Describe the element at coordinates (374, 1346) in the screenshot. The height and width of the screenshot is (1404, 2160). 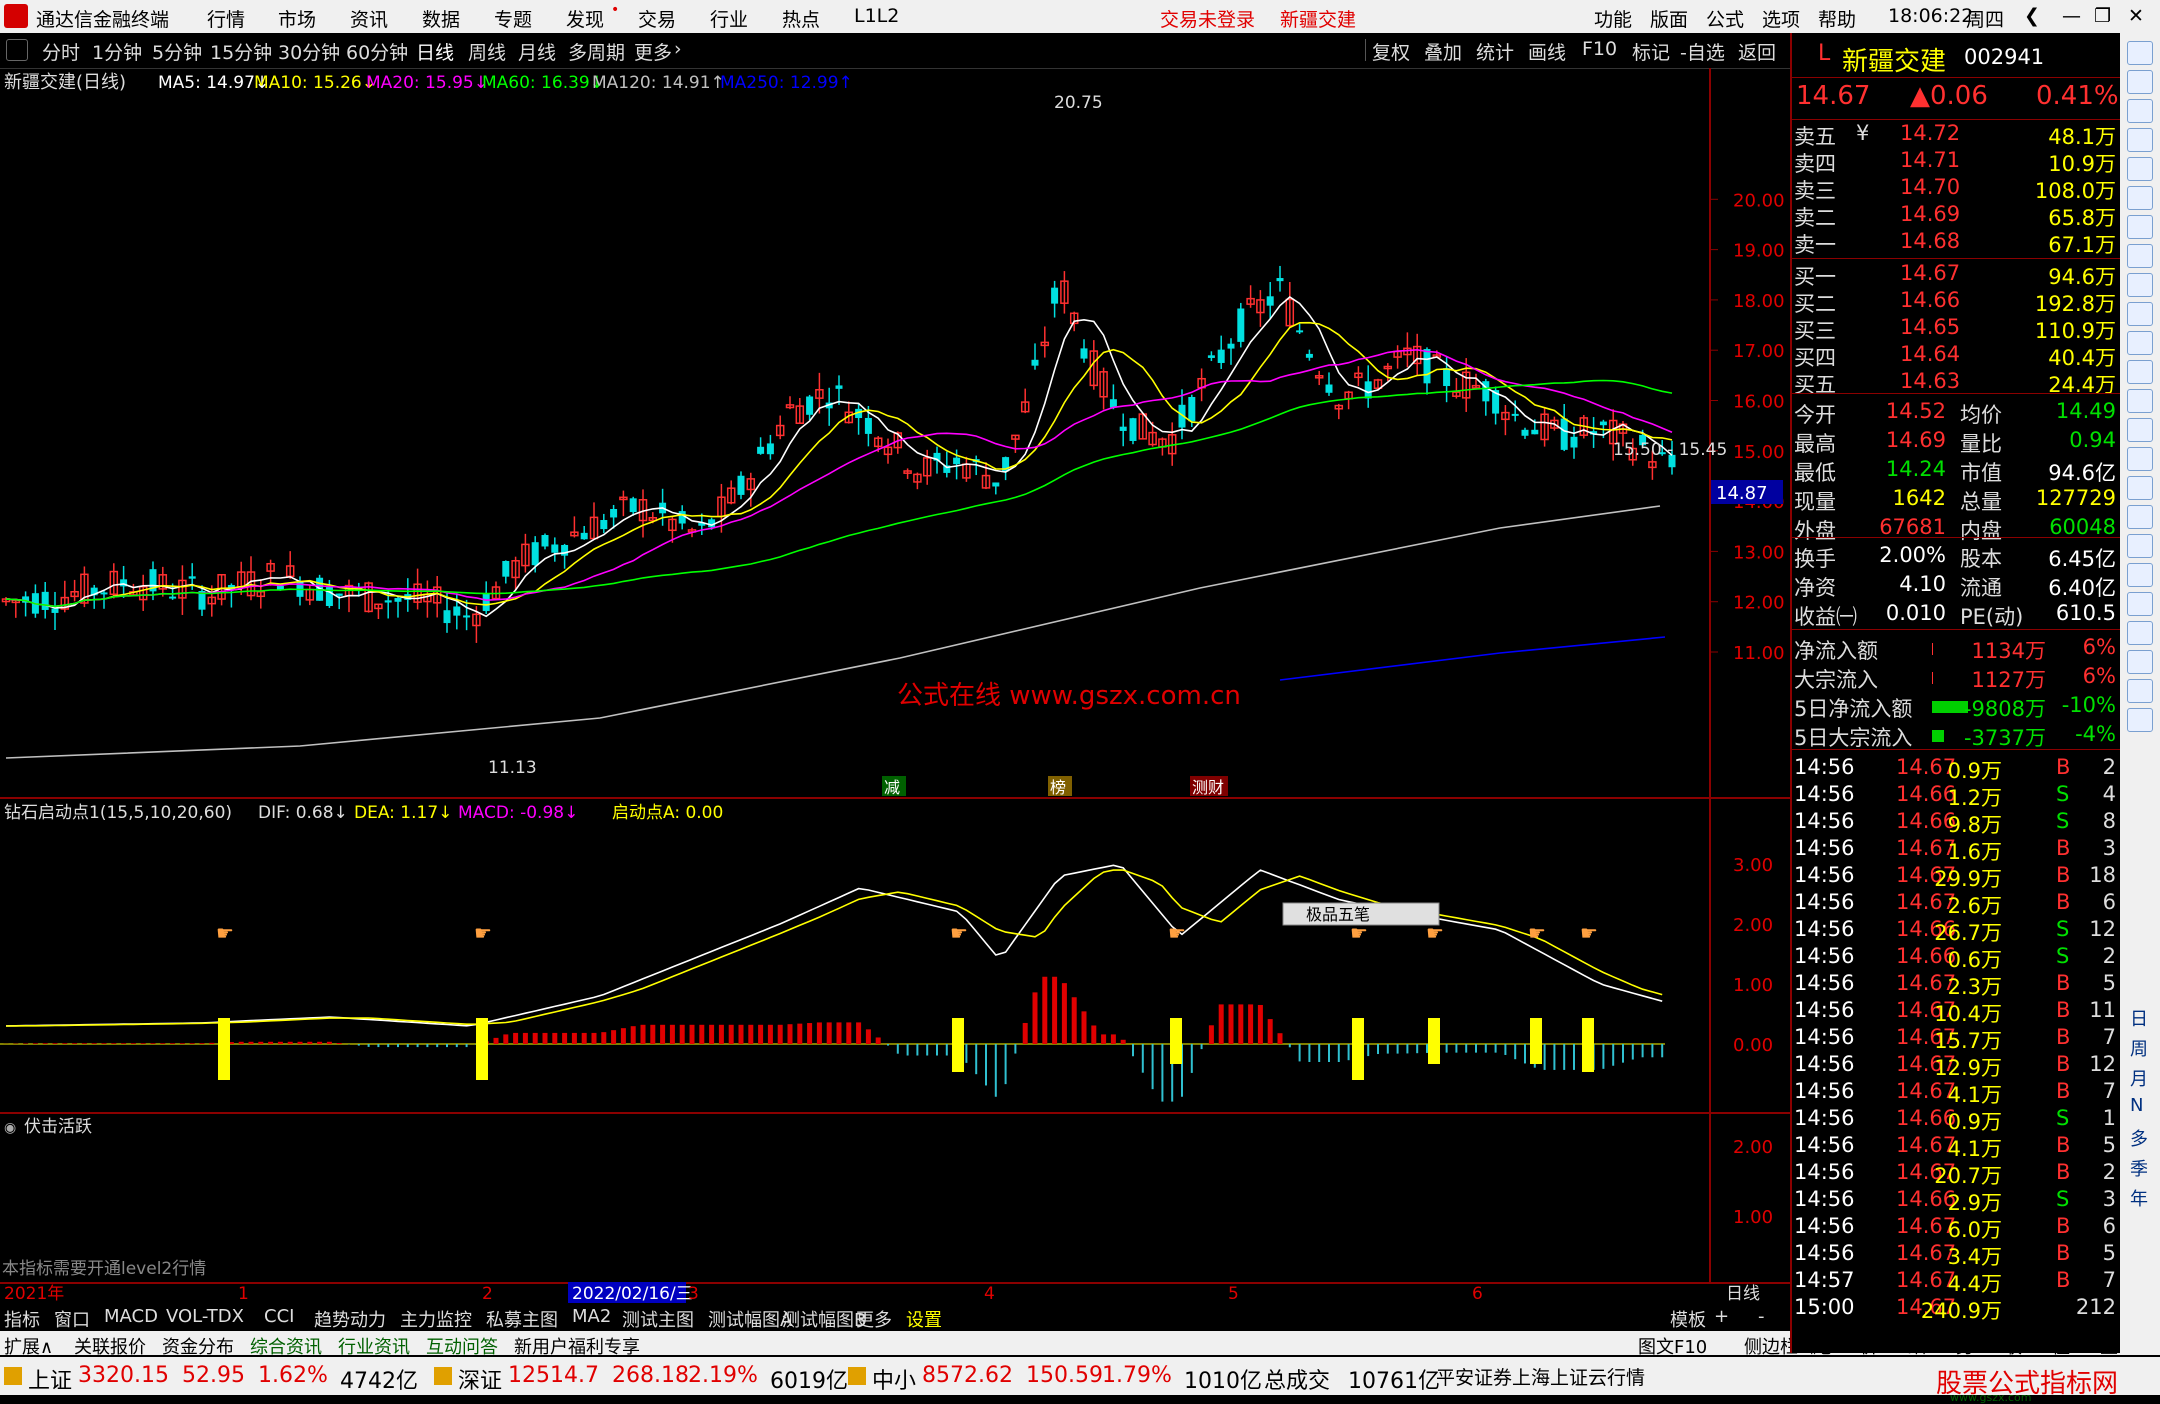
I see `info-tab: 行业资讯` at that location.